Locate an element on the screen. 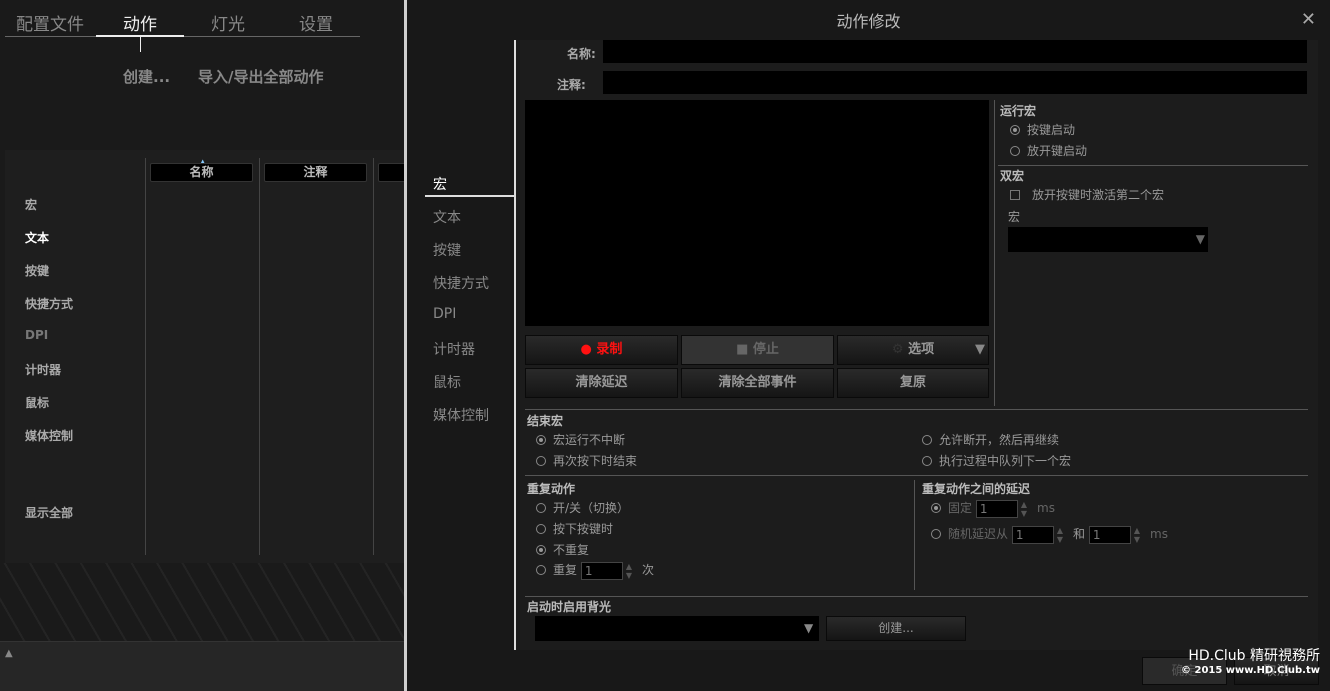  note-label: 注释: is located at coordinates (571, 85).